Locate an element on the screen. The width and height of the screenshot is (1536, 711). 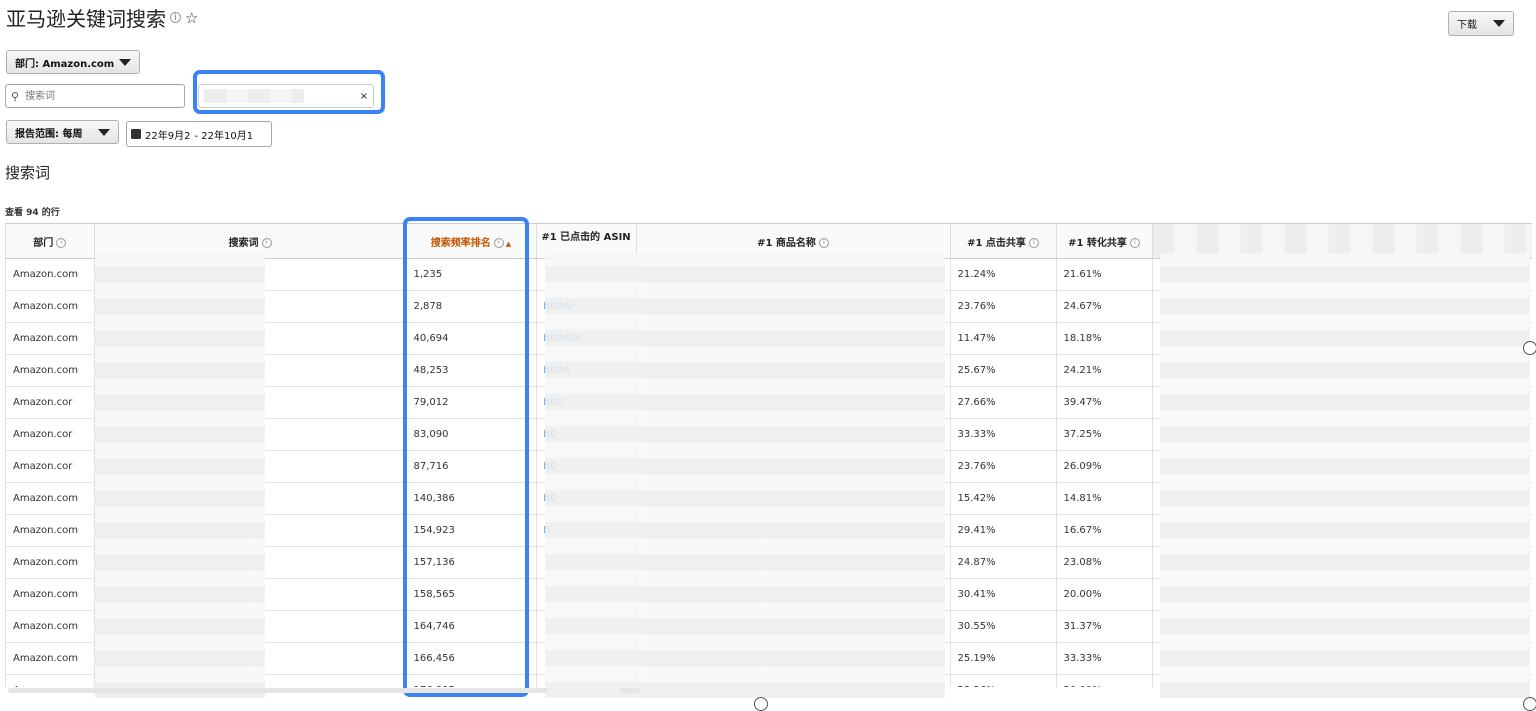
header-department: 部门 i is located at coordinates (50, 241).